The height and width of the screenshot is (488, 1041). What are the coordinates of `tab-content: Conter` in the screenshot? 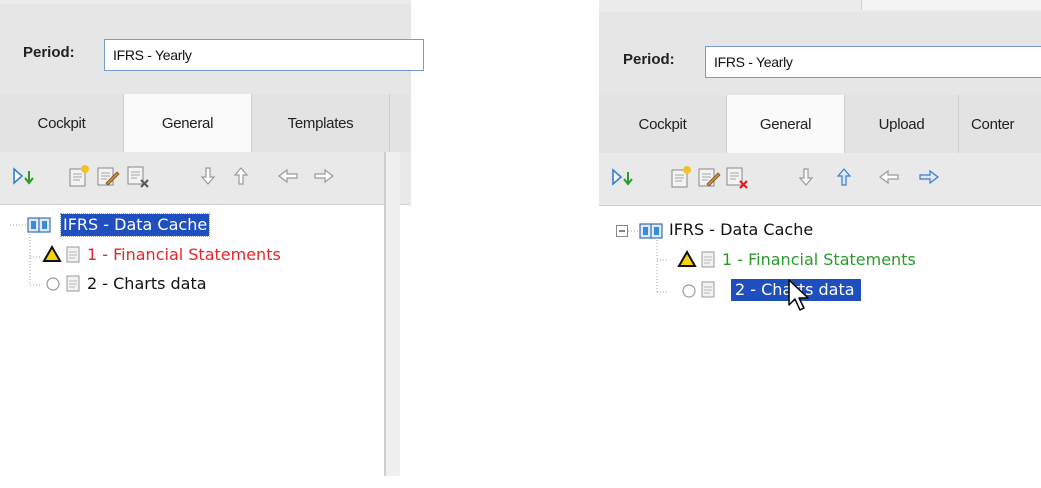 It's located at (1000, 124).